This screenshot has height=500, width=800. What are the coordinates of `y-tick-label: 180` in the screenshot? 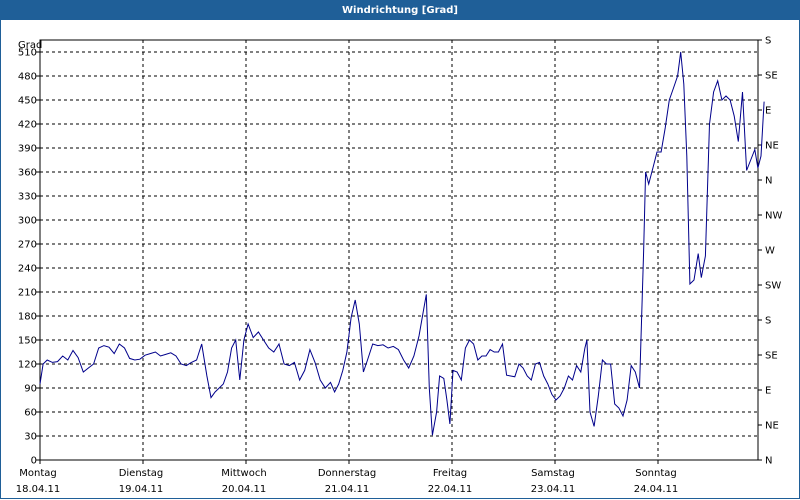 It's located at (27, 317).